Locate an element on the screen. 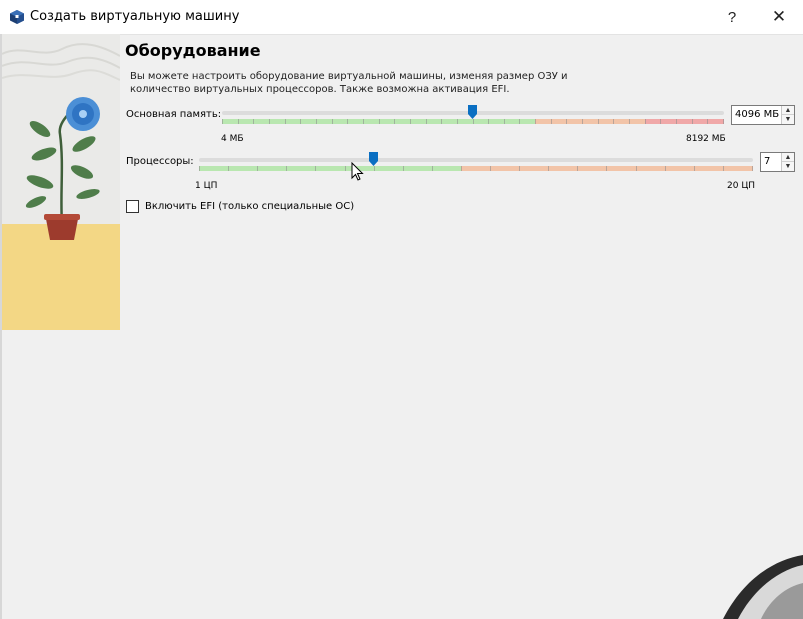 This screenshot has width=803, height=619. processors-ticks is located at coordinates (476, 169).